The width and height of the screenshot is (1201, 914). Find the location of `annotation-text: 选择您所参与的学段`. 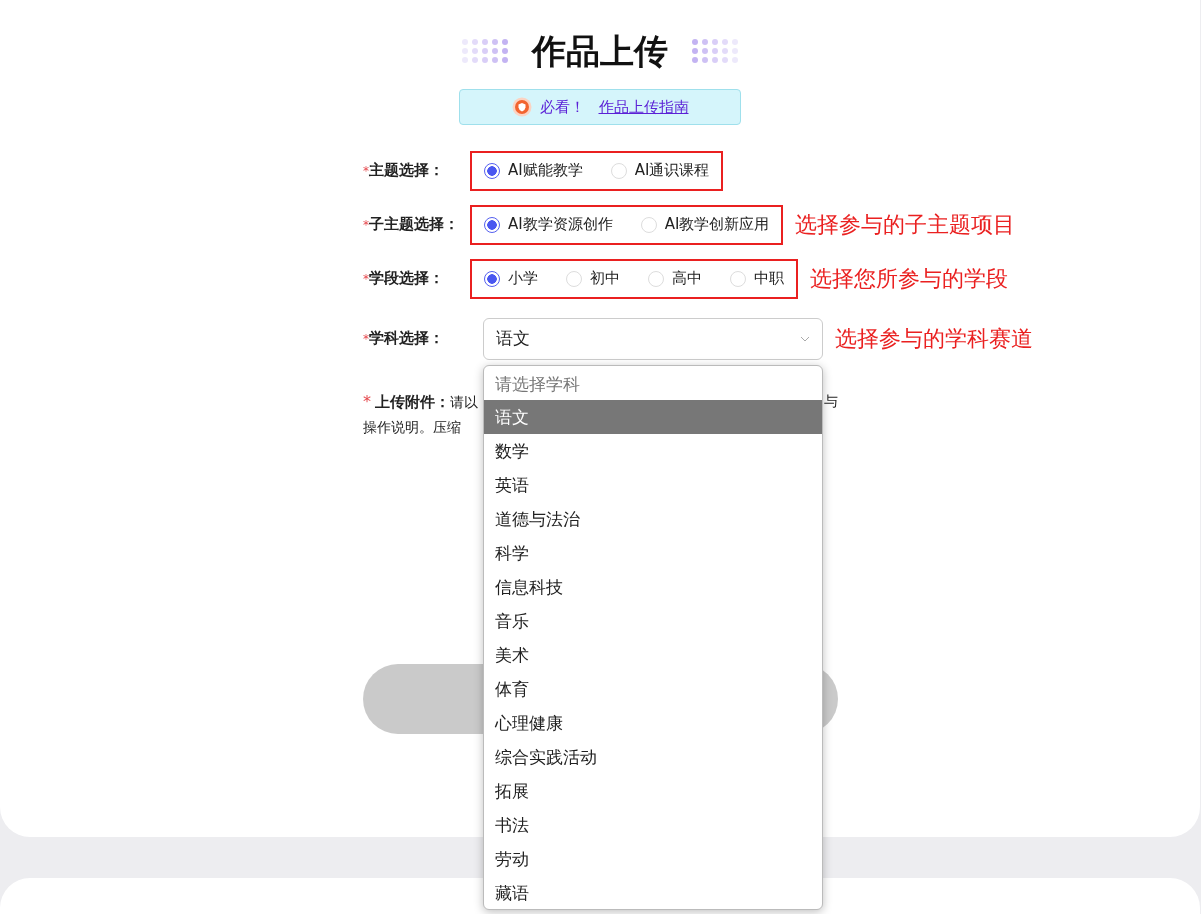

annotation-text: 选择您所参与的学段 is located at coordinates (909, 278).